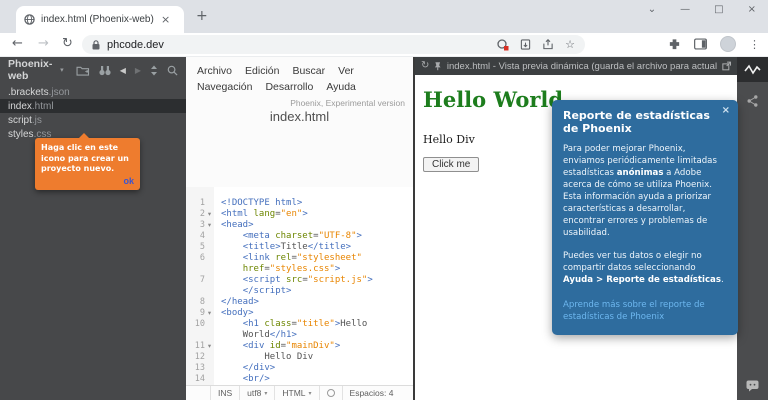 The width and height of the screenshot is (768, 400). I want to click on code-line: 5 <title>Title</title>, so click(299, 247).